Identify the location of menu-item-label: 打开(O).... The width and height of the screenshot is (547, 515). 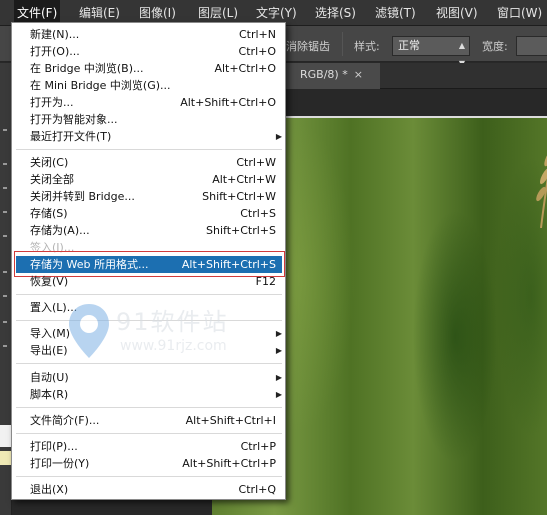
(55, 51).